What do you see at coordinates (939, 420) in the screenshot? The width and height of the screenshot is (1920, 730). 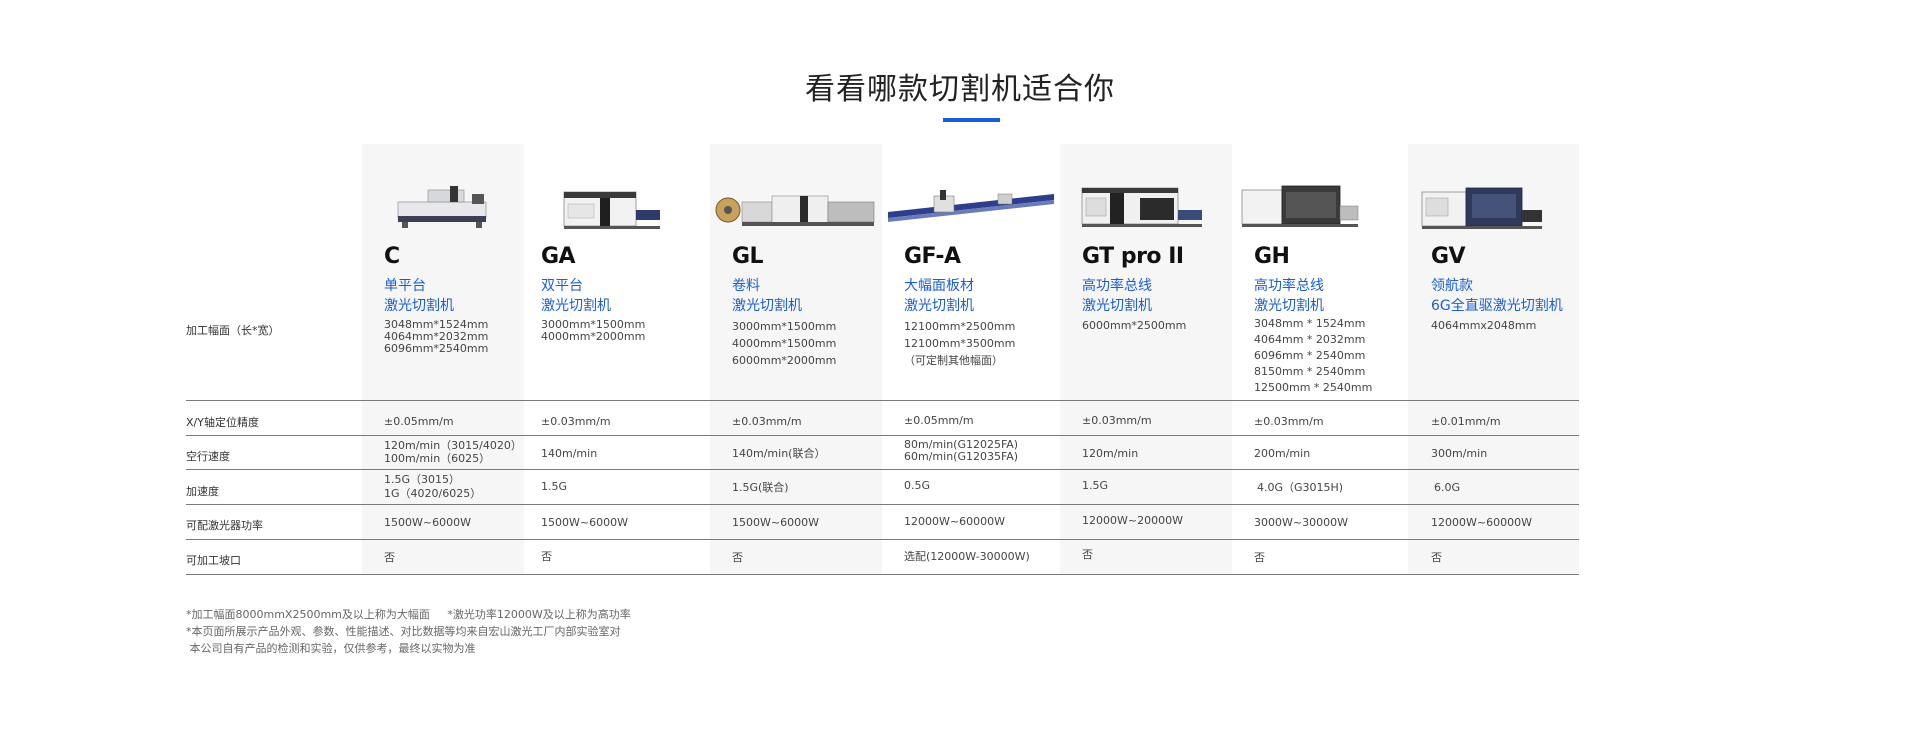 I see `spec-accuracy-gf-a: ±0.05mm/m` at bounding box center [939, 420].